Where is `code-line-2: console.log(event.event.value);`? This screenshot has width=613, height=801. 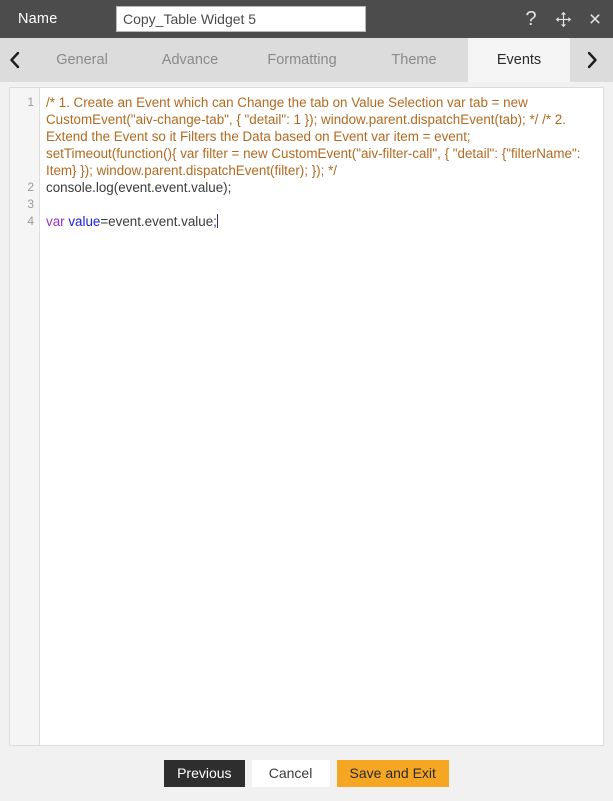 code-line-2: console.log(event.event.value); is located at coordinates (139, 187).